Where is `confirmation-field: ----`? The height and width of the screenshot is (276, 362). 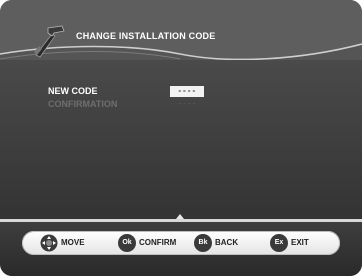 confirmation-field: ---- is located at coordinates (187, 104).